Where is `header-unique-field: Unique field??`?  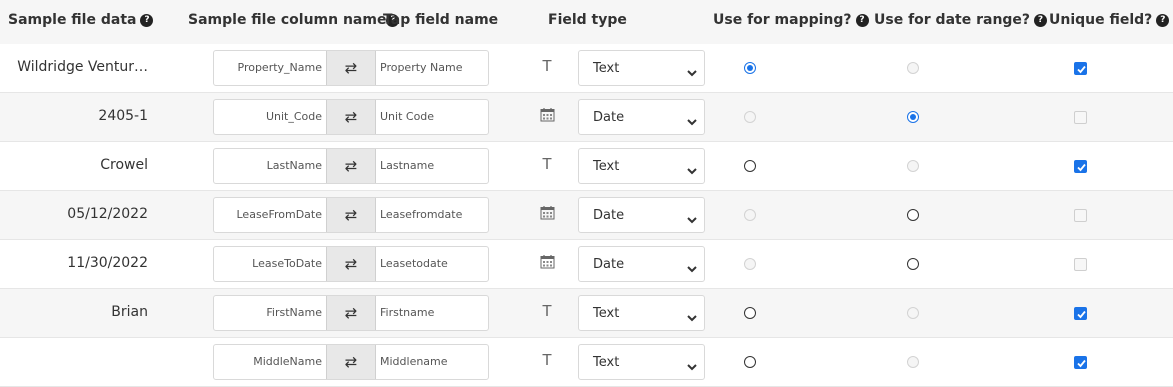
header-unique-field: Unique field?? is located at coordinates (1109, 20).